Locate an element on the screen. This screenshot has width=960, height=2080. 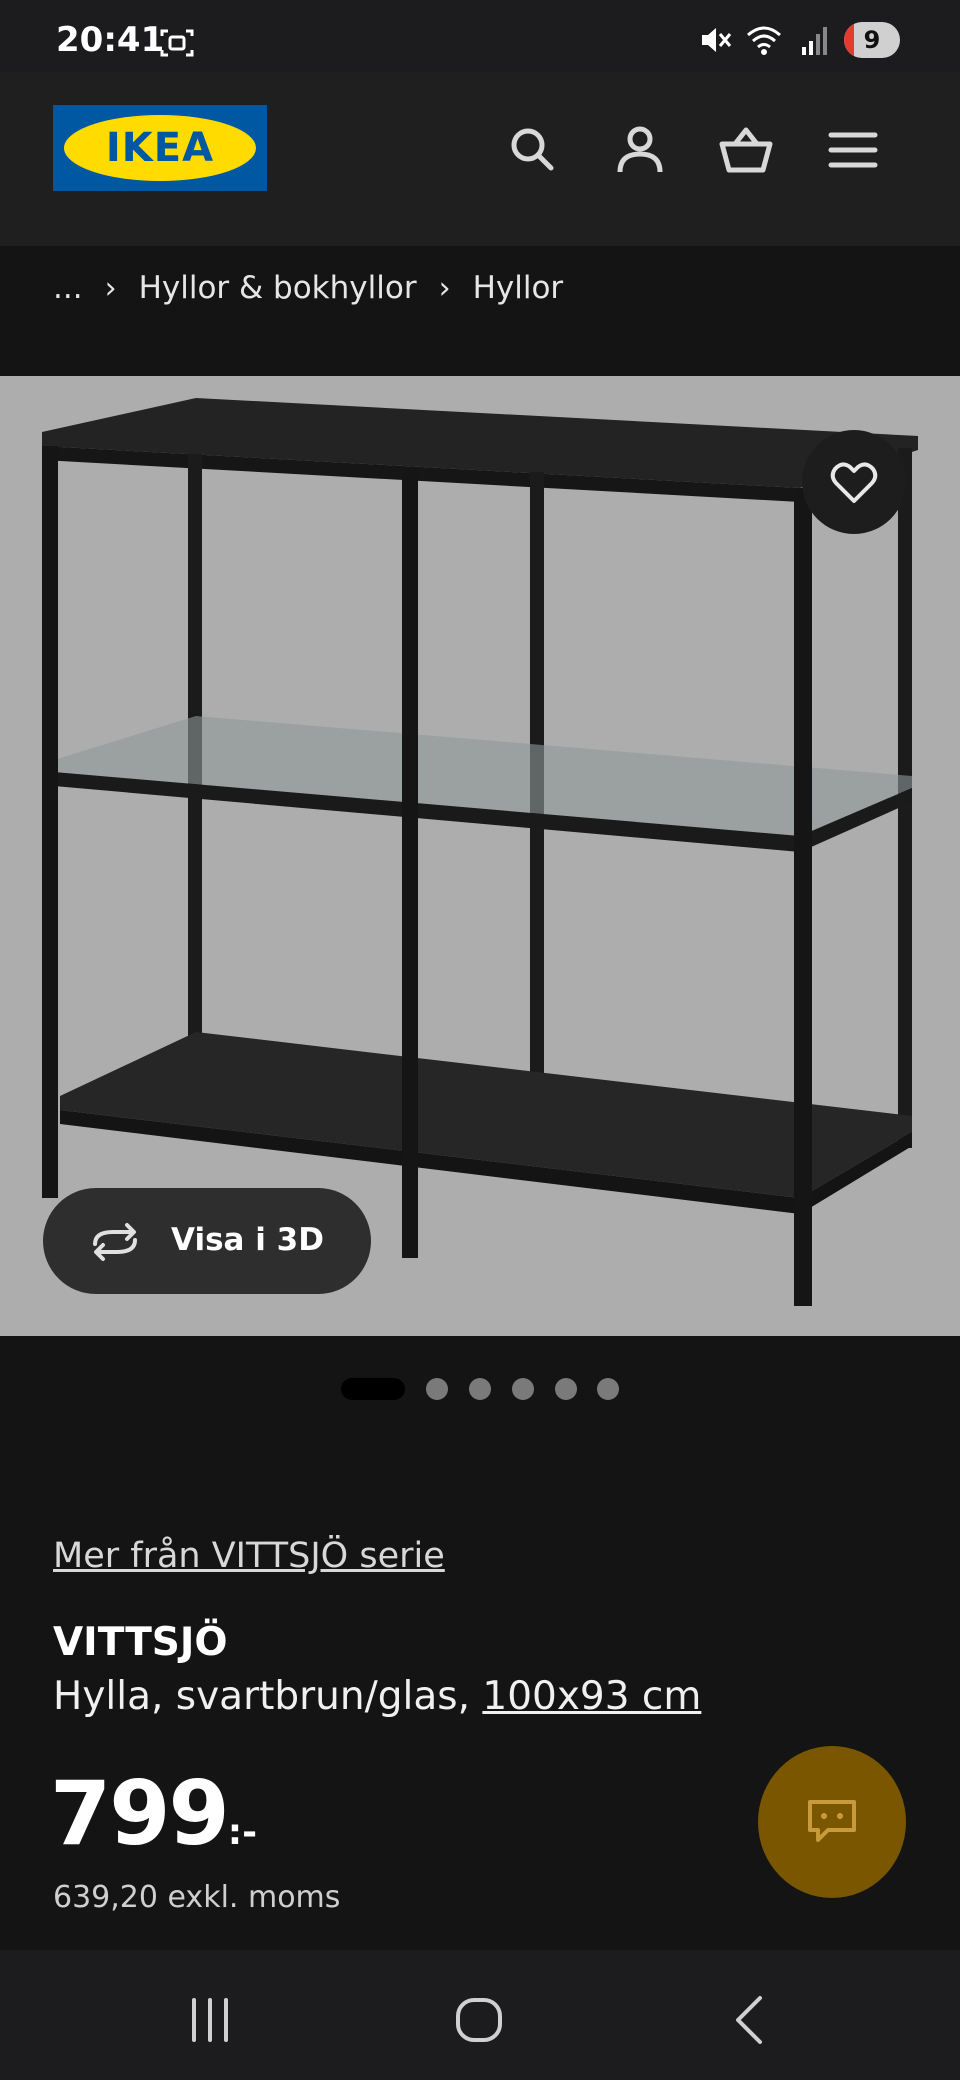
chat-icon is located at coordinates (832, 1821).